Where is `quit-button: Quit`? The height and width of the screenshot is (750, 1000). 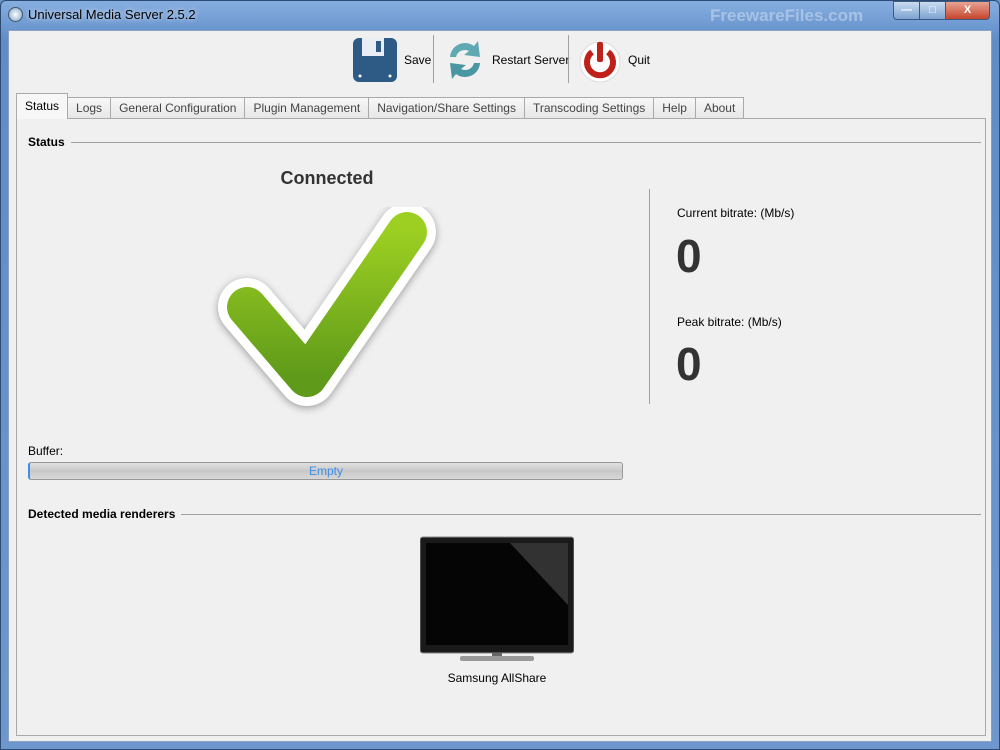 quit-button: Quit is located at coordinates (614, 60).